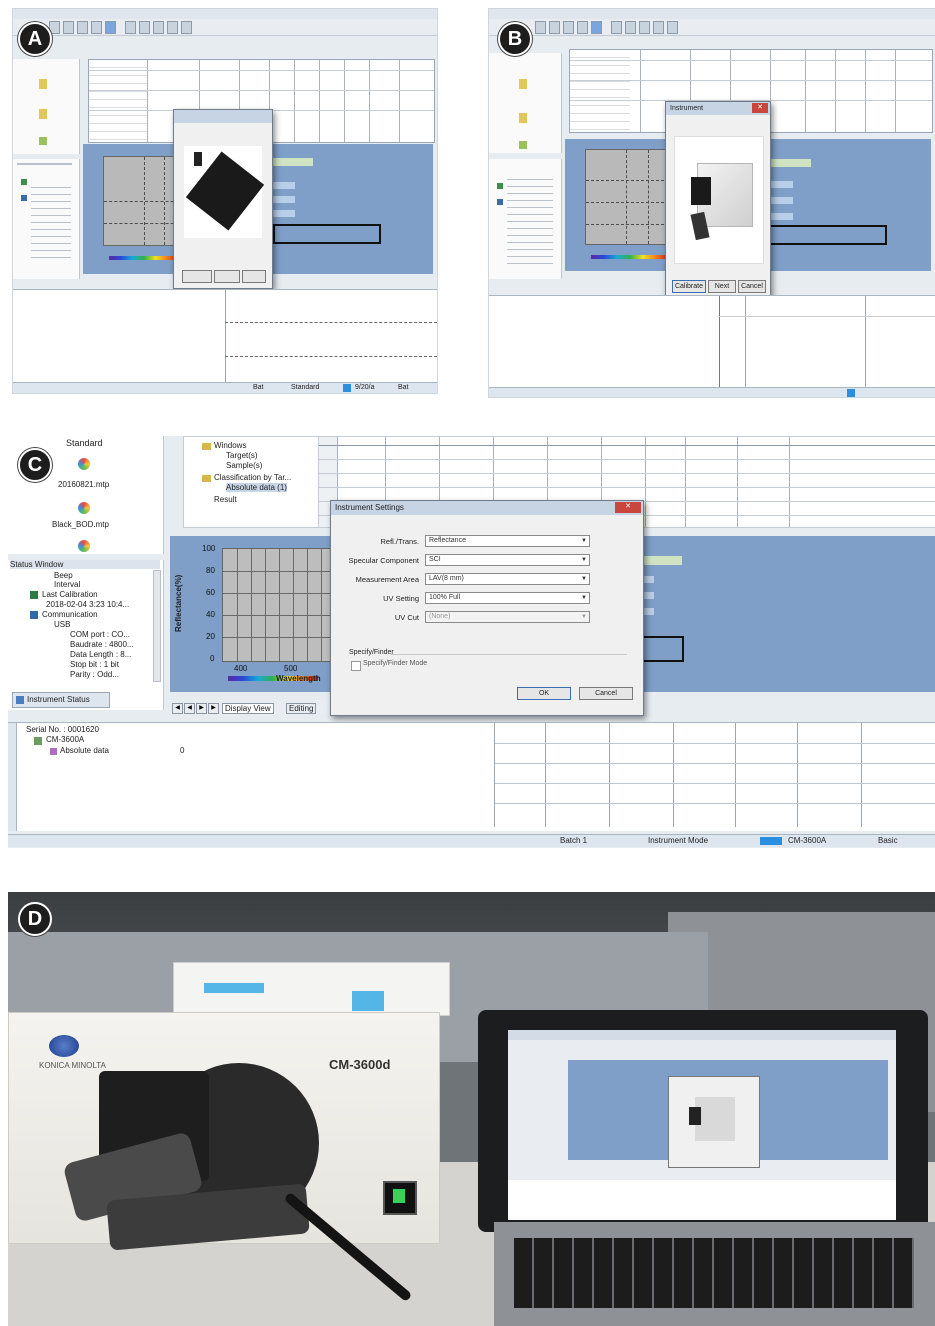 Image resolution: width=935 pixels, height=1326 pixels. I want to click on uv-cut-select: (None) ▼, so click(507, 617).